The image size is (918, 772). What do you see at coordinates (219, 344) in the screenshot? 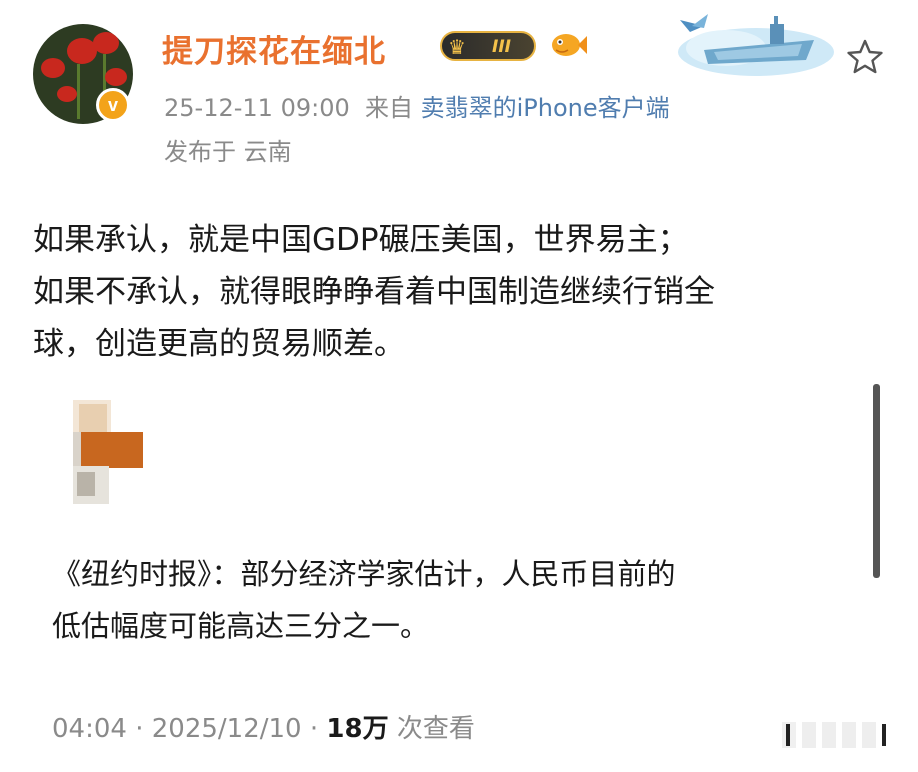
I see `post-body-line: 球，创造更高的贸易顺差。` at bounding box center [219, 344].